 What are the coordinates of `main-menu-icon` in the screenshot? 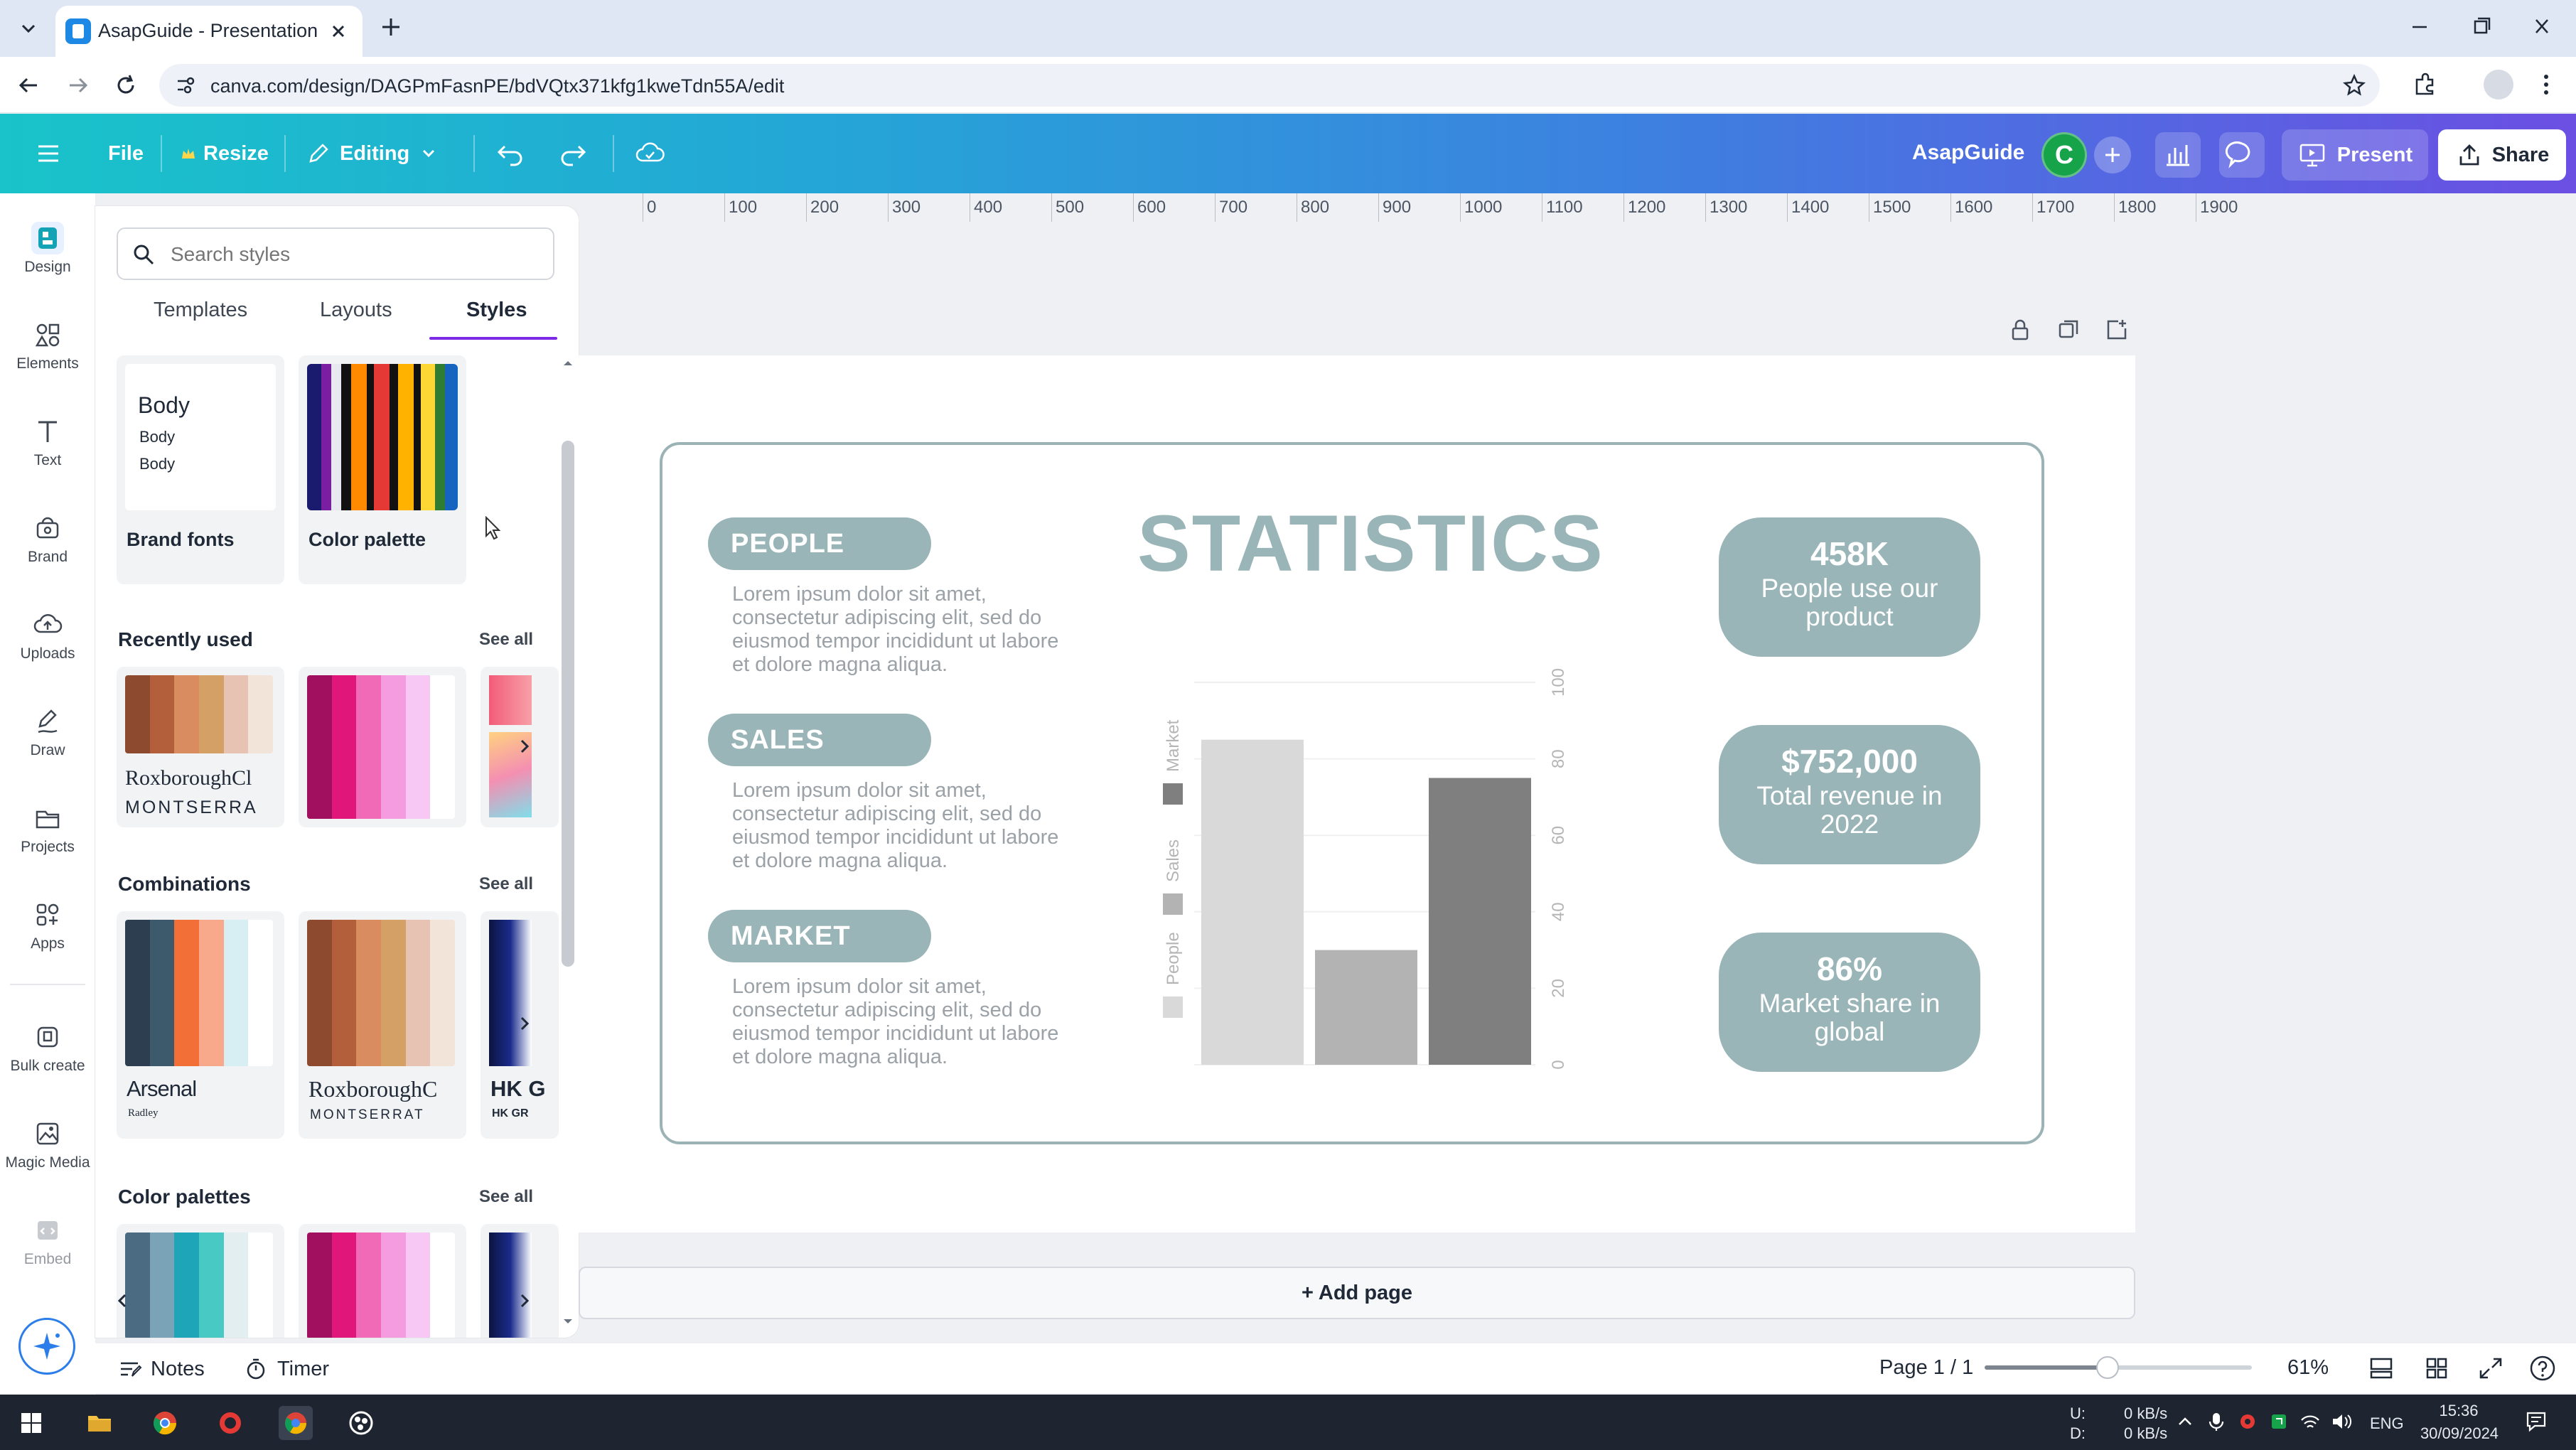 It's located at (48, 153).